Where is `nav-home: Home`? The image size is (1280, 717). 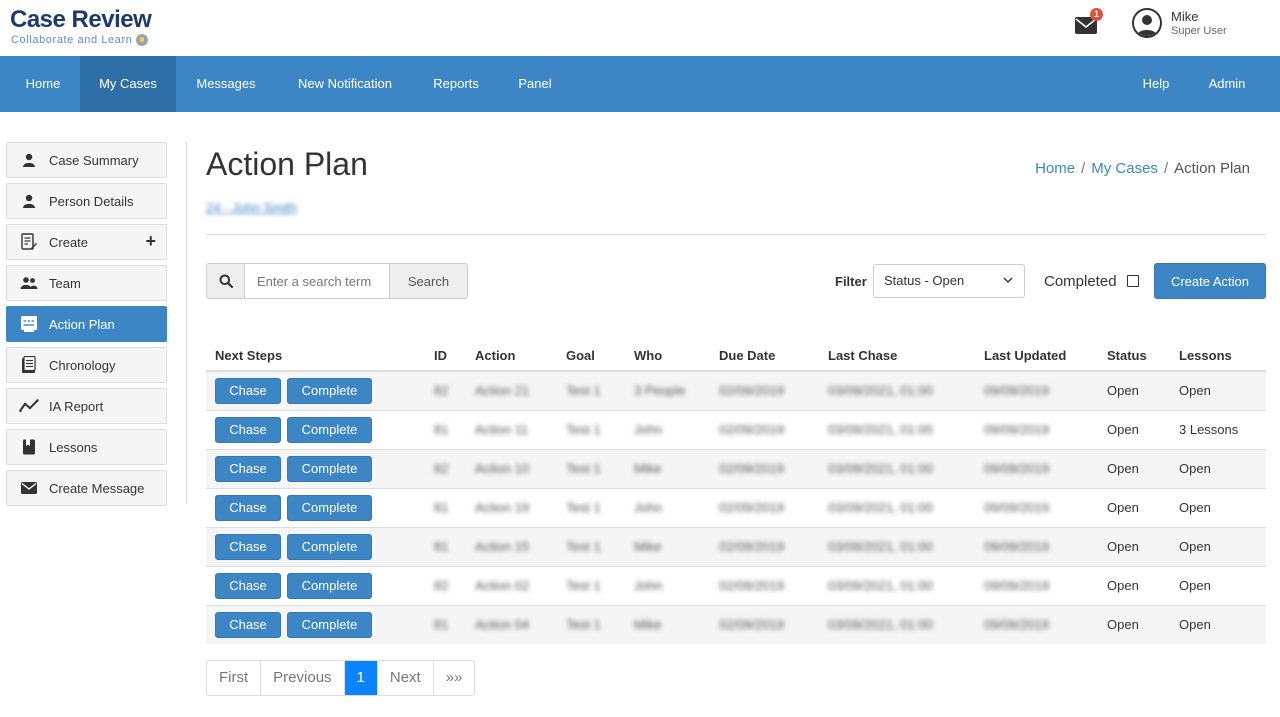
nav-home: Home is located at coordinates (43, 84).